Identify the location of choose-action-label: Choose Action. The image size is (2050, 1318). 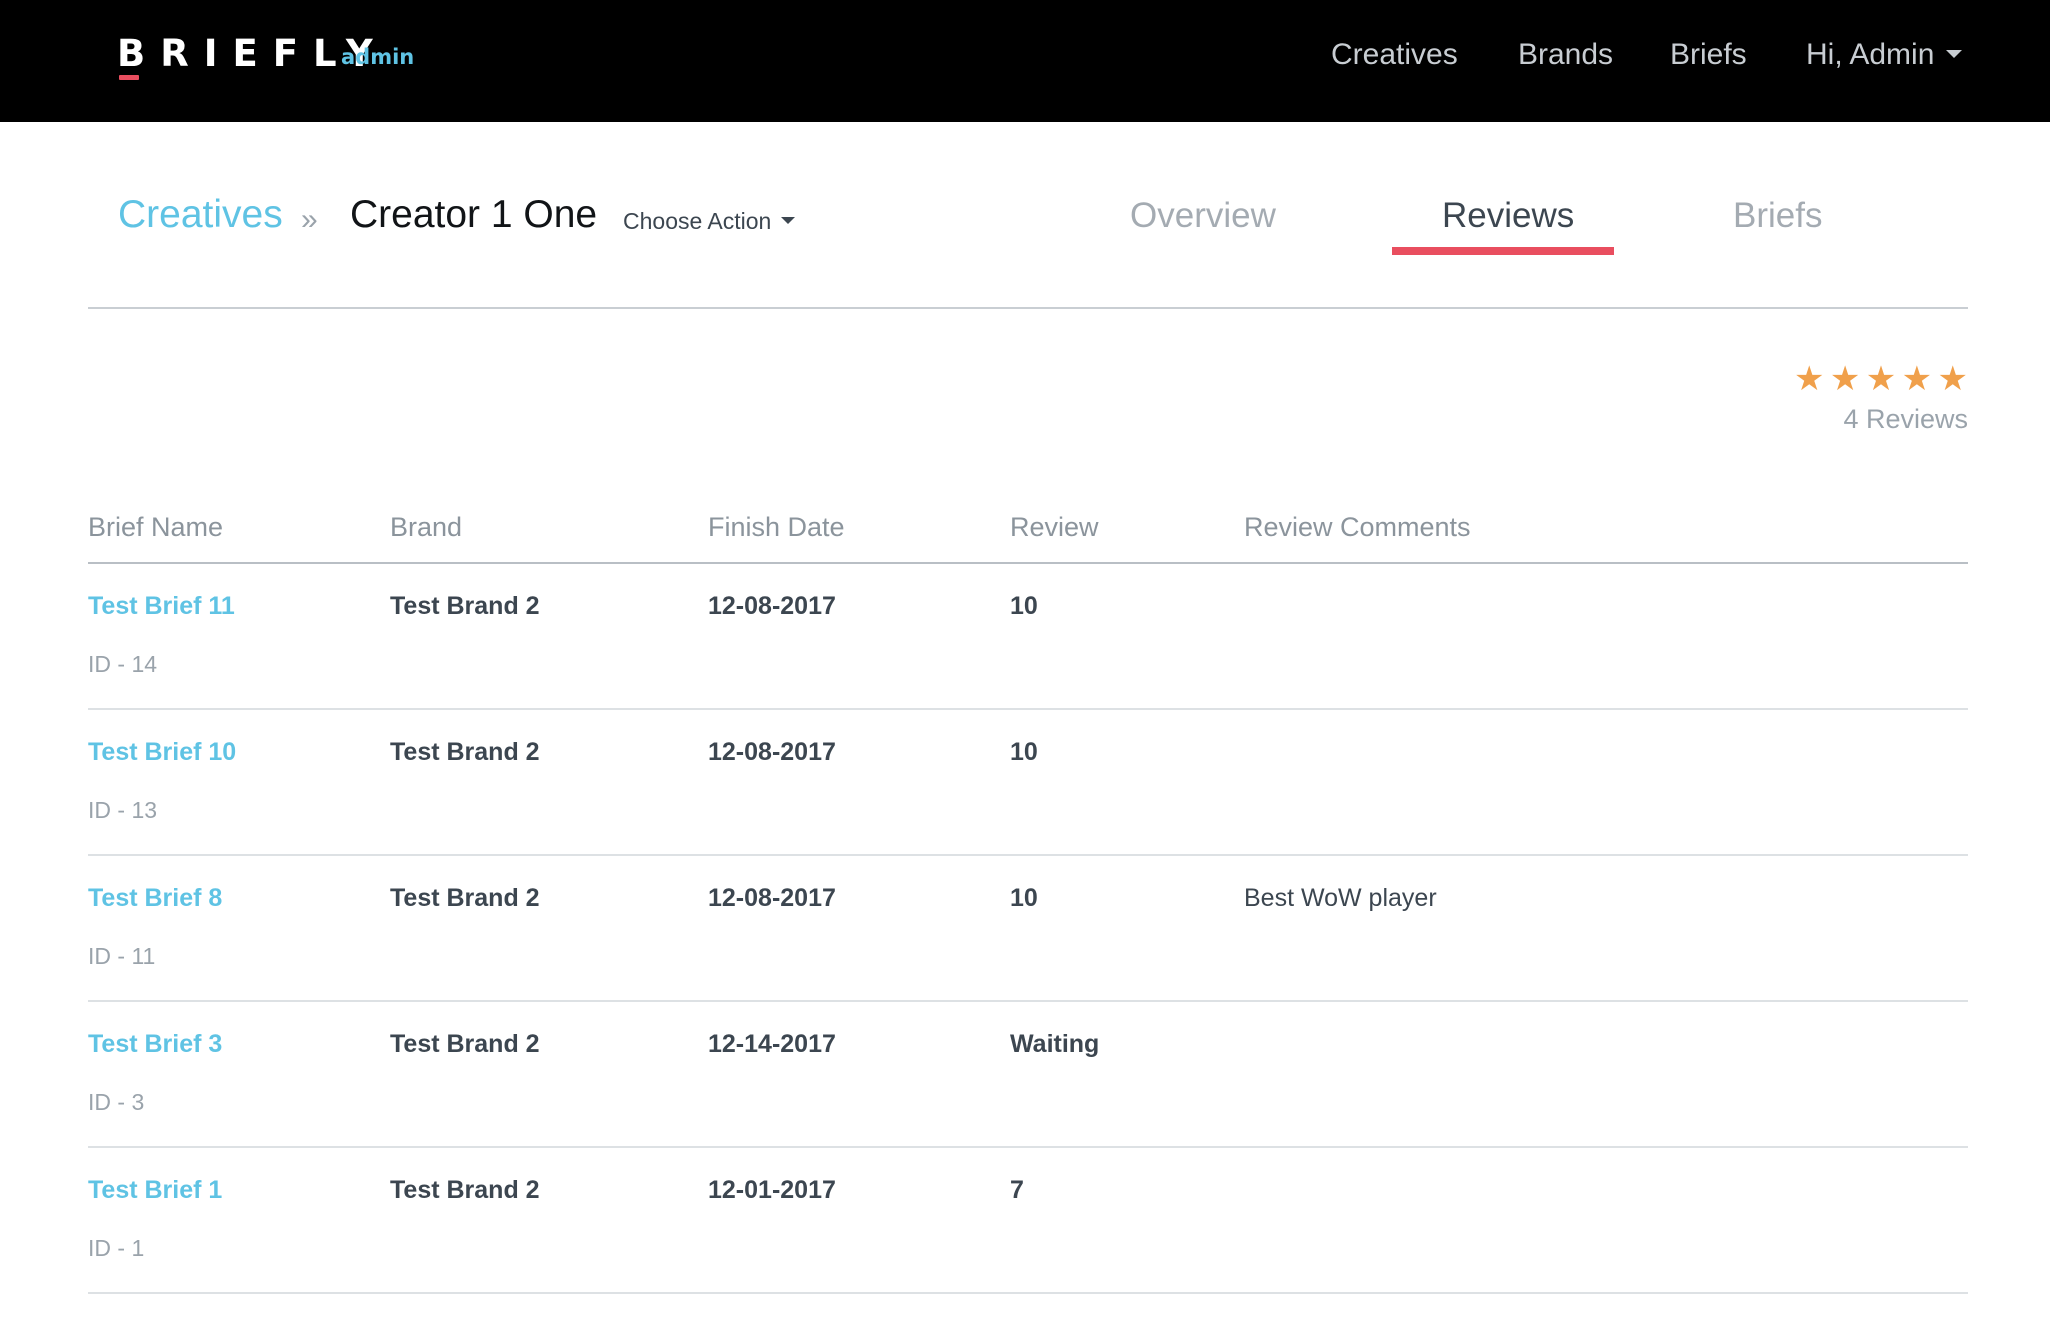
(697, 221).